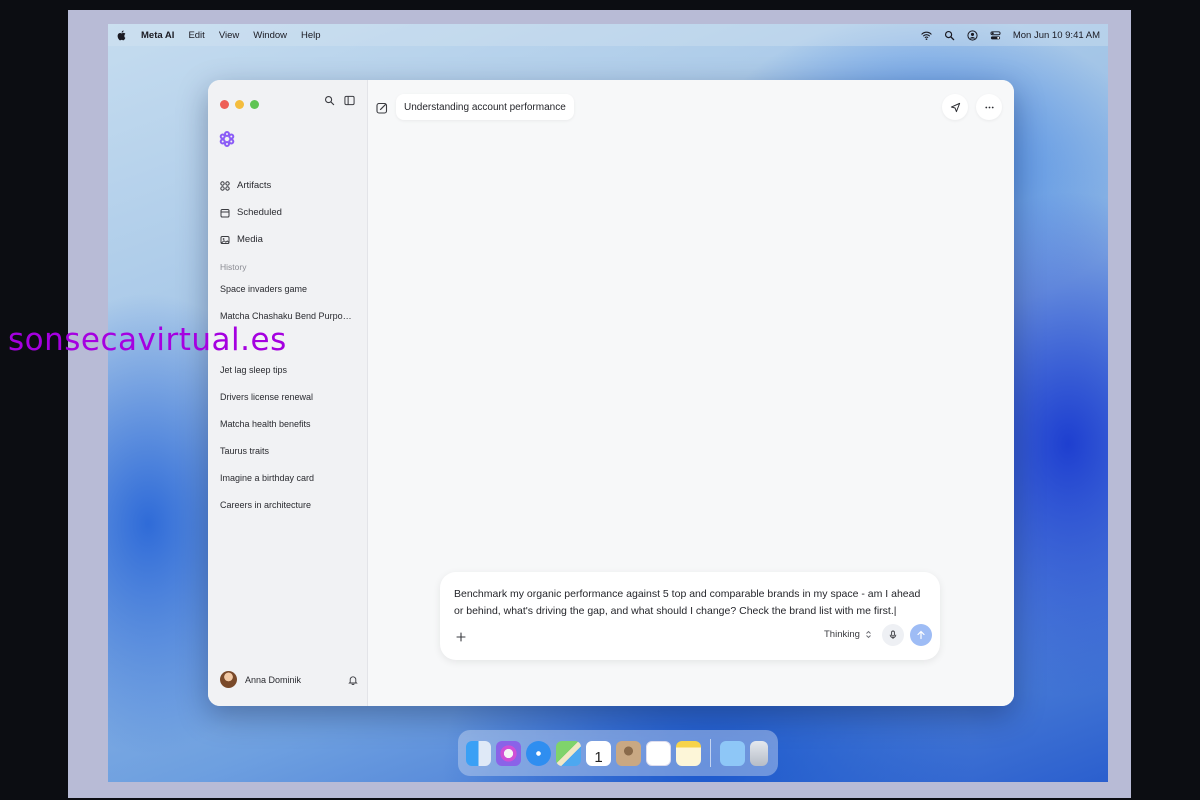 This screenshot has height=800, width=1200. I want to click on more-options-button, so click(989, 107).